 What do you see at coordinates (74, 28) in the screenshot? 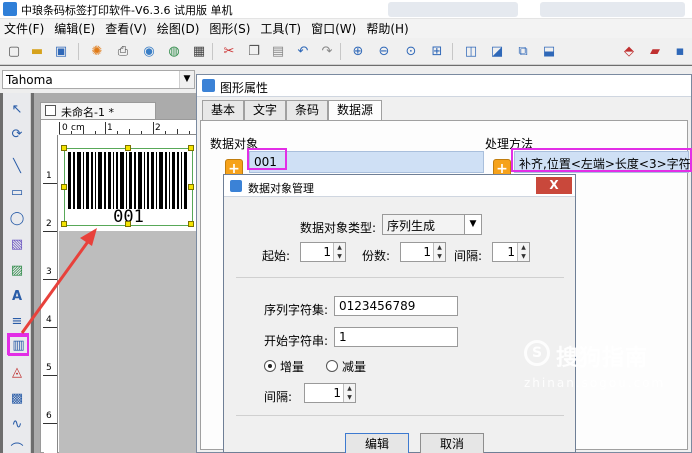
I see `menu-edit: 编辑(E)` at bounding box center [74, 28].